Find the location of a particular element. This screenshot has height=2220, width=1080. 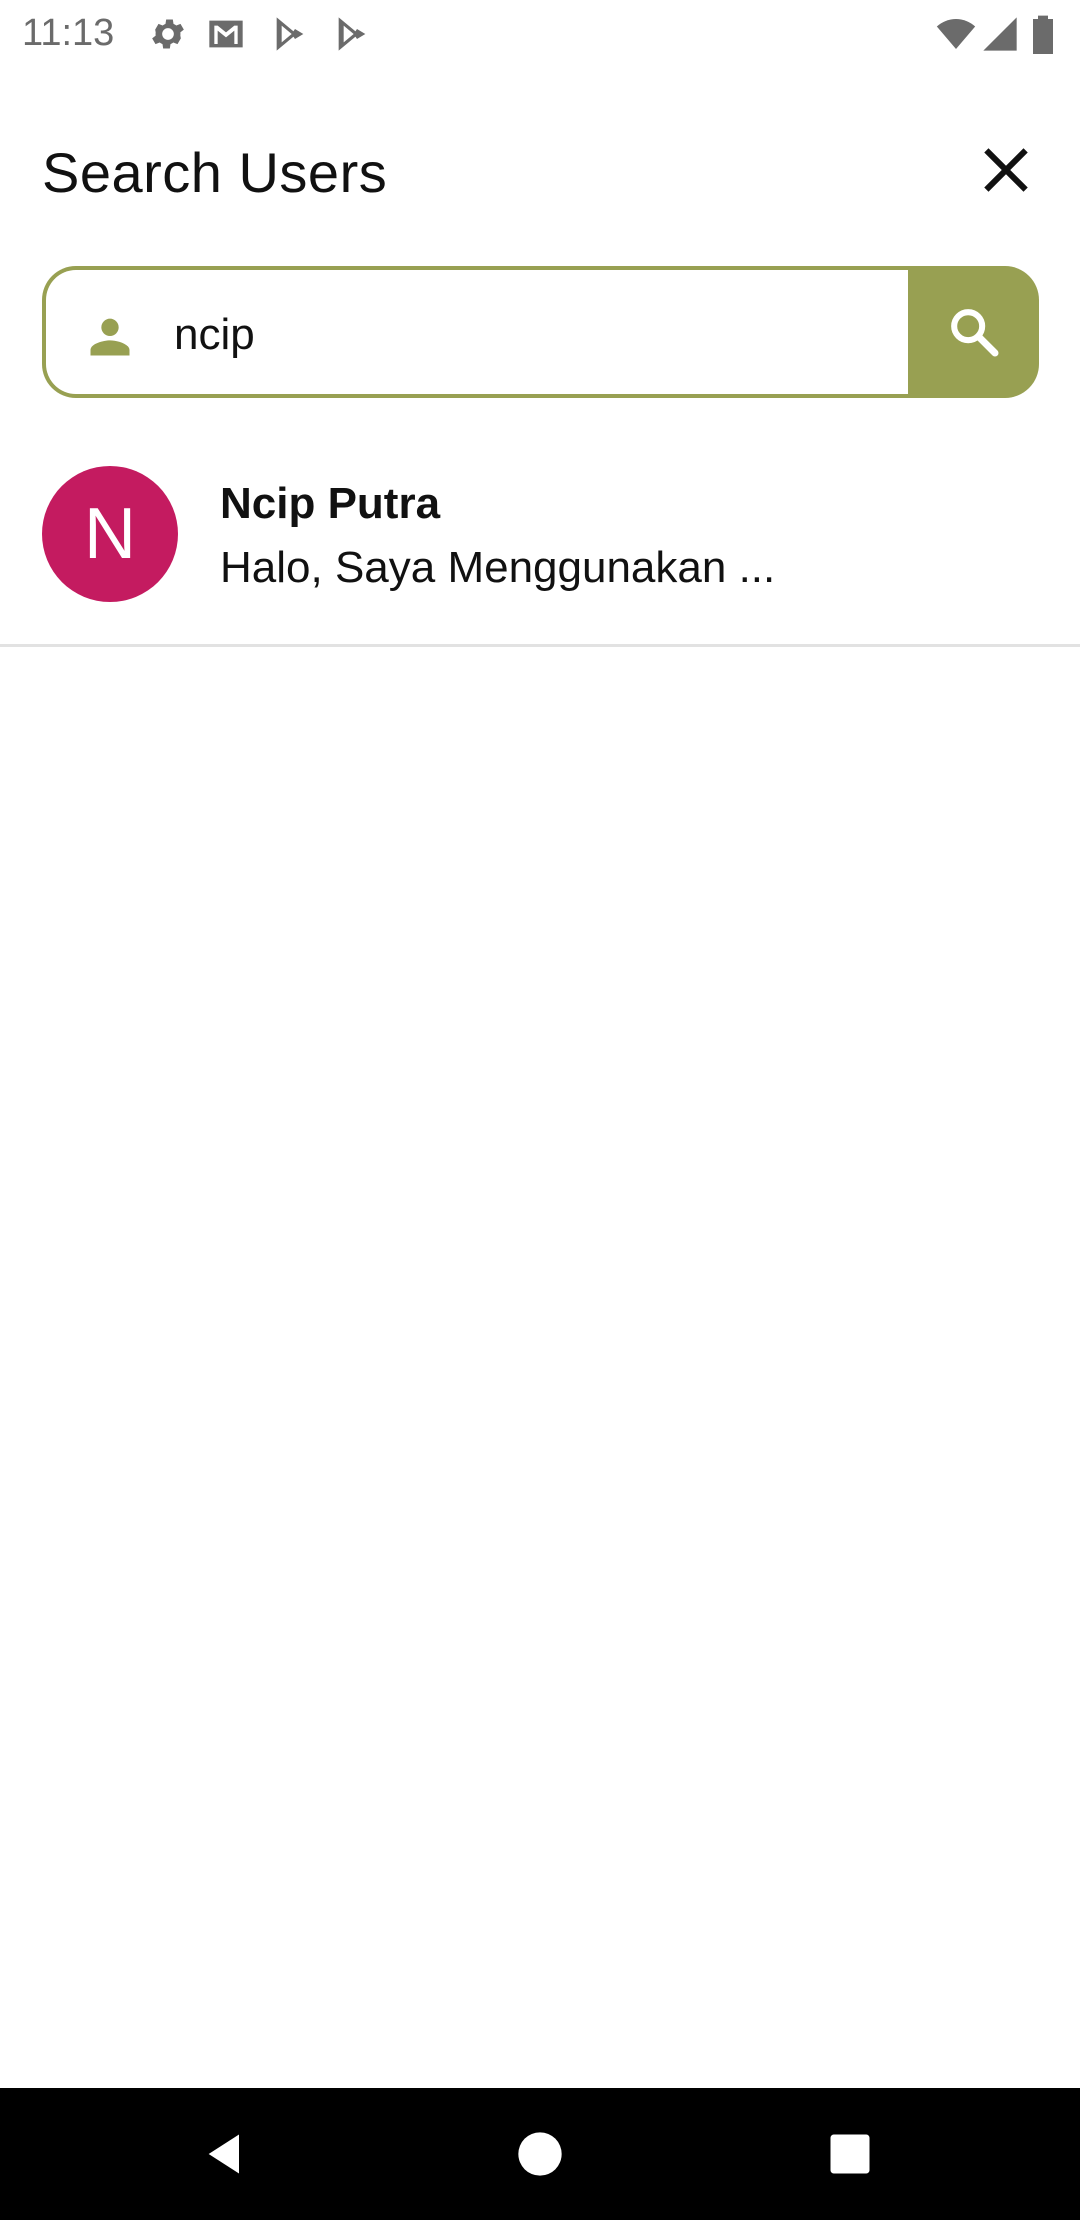

search-bar is located at coordinates (540, 332).